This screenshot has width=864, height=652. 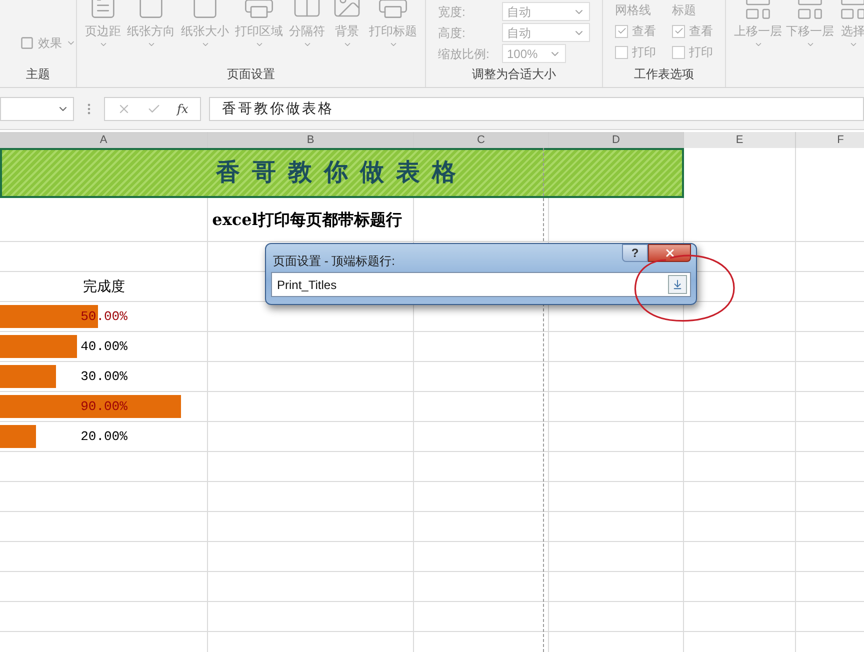 What do you see at coordinates (205, 24) in the screenshot?
I see `ribbon-button: 纸张大小` at bounding box center [205, 24].